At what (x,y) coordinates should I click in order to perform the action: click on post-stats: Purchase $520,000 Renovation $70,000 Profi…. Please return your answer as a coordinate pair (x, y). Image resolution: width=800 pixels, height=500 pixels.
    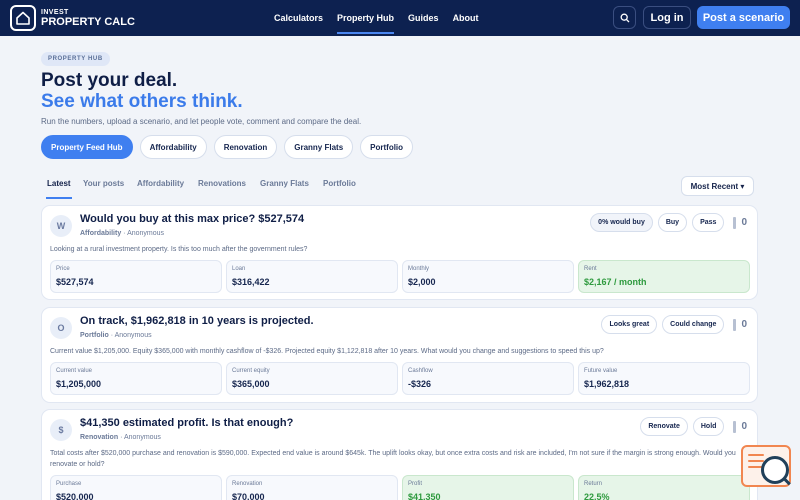
    Looking at the image, I should click on (400, 487).